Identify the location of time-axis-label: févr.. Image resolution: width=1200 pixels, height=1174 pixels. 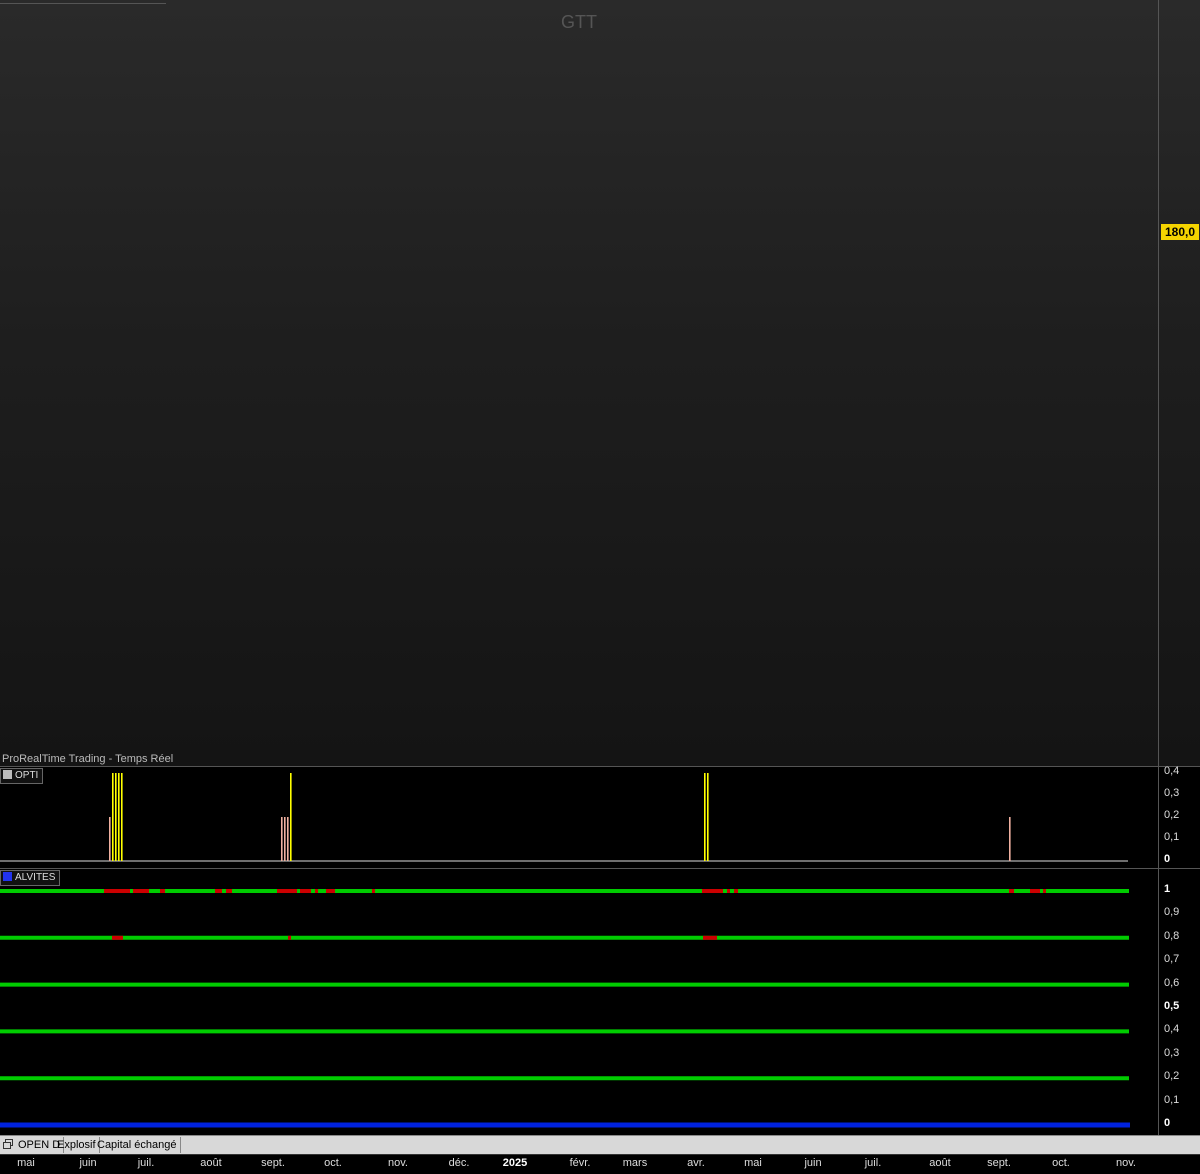
(580, 1163).